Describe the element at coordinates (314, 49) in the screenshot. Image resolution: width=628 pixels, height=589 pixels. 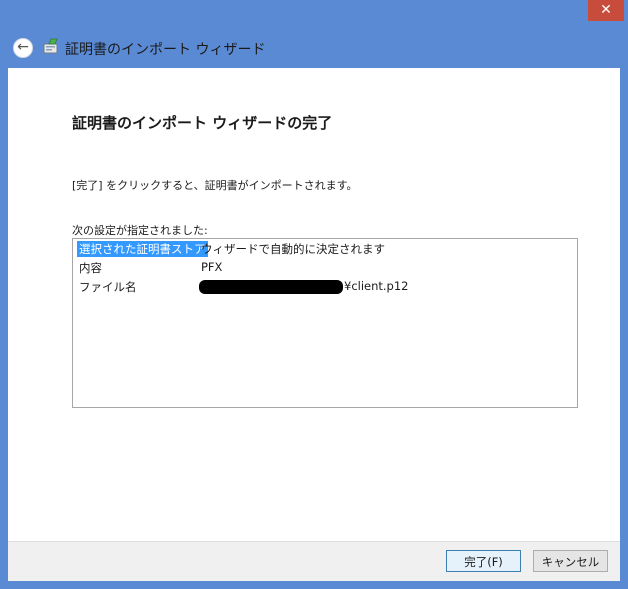
I see `wizard-header: ← 証明書のインポート ウィザード` at that location.